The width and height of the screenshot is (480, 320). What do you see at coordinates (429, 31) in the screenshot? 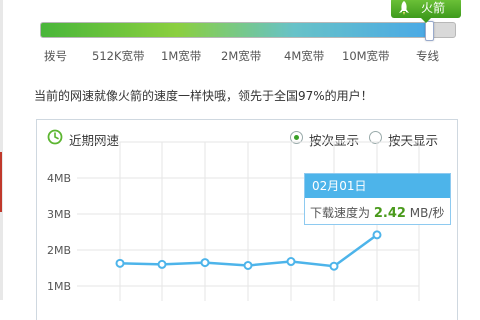
I see `speed-meter-handle` at bounding box center [429, 31].